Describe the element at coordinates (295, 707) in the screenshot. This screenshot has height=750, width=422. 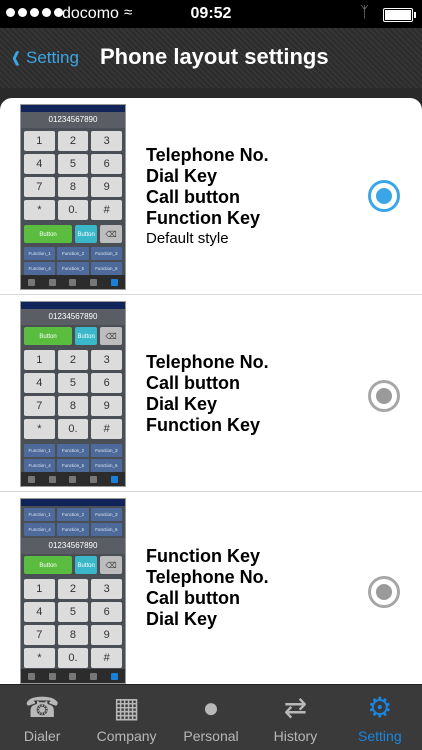
I see `history-arrows-icon: ⇄` at that location.